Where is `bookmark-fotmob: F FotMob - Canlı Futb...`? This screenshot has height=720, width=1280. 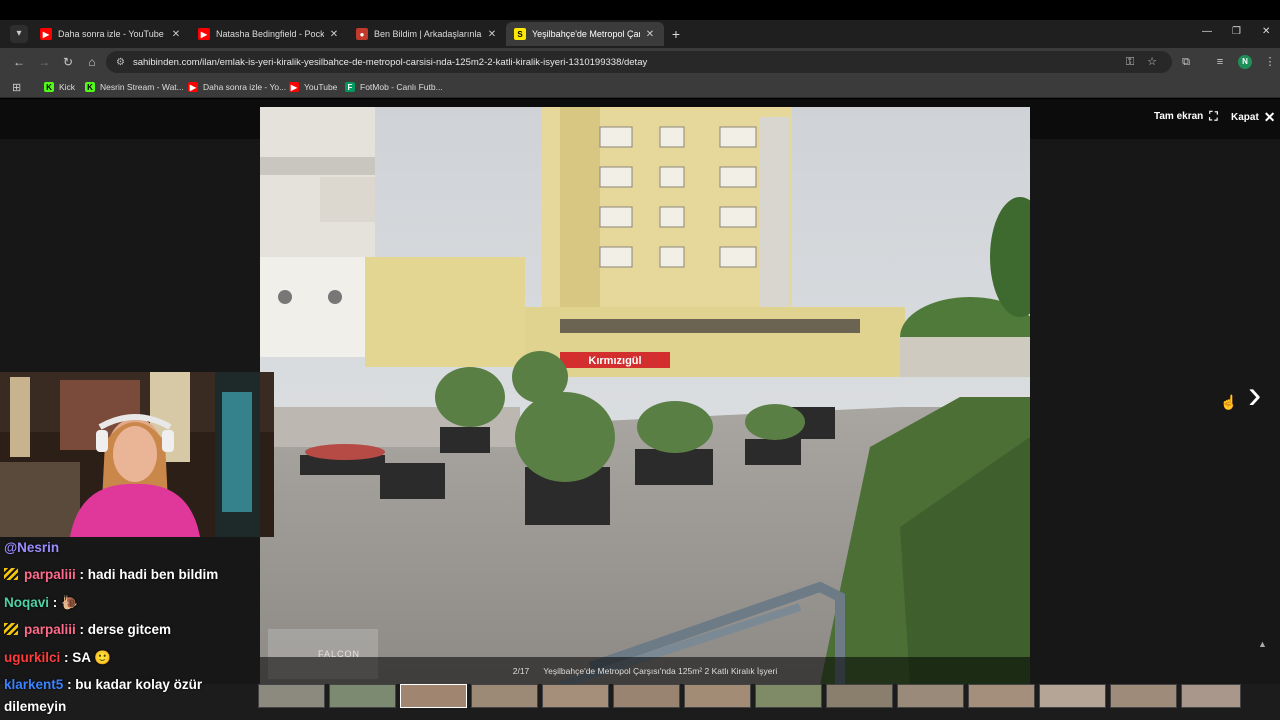
bookmark-fotmob: F FotMob - Canlı Futb... is located at coordinates (394, 87).